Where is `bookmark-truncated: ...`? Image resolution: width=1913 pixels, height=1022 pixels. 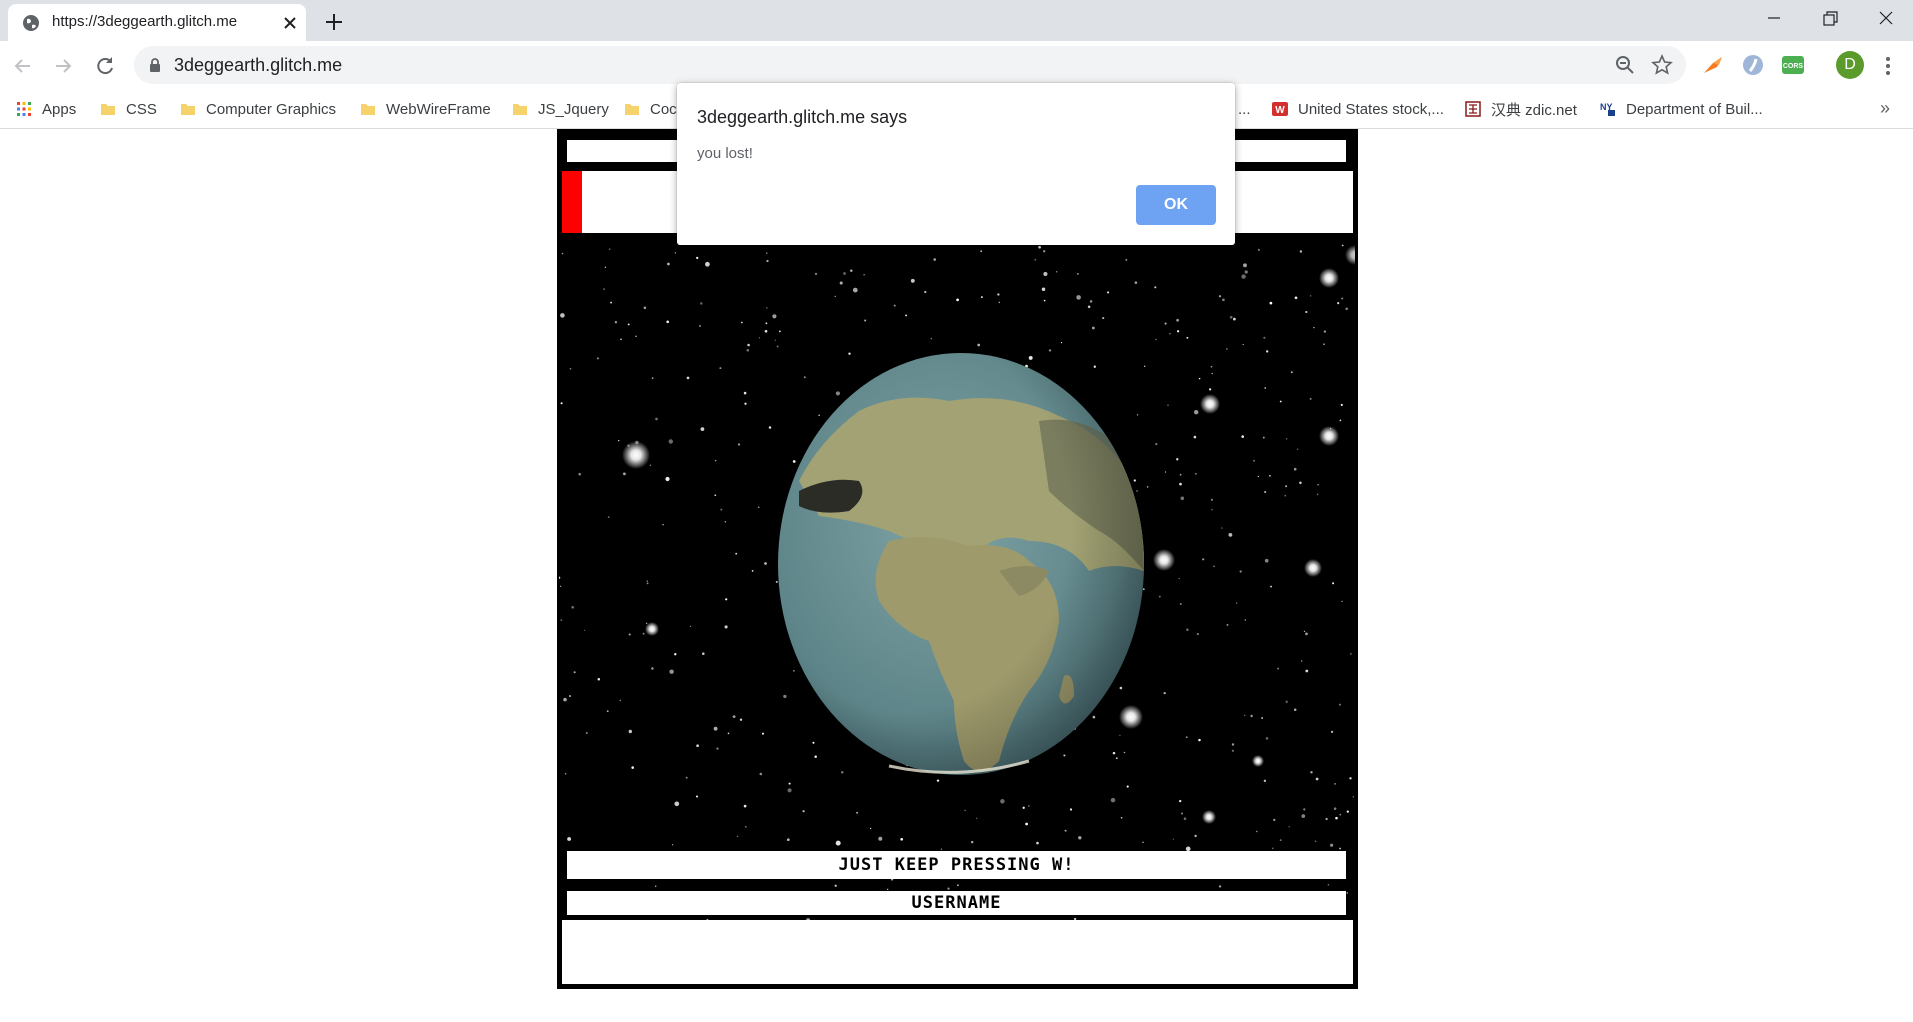 bookmark-truncated: ... is located at coordinates (1244, 109).